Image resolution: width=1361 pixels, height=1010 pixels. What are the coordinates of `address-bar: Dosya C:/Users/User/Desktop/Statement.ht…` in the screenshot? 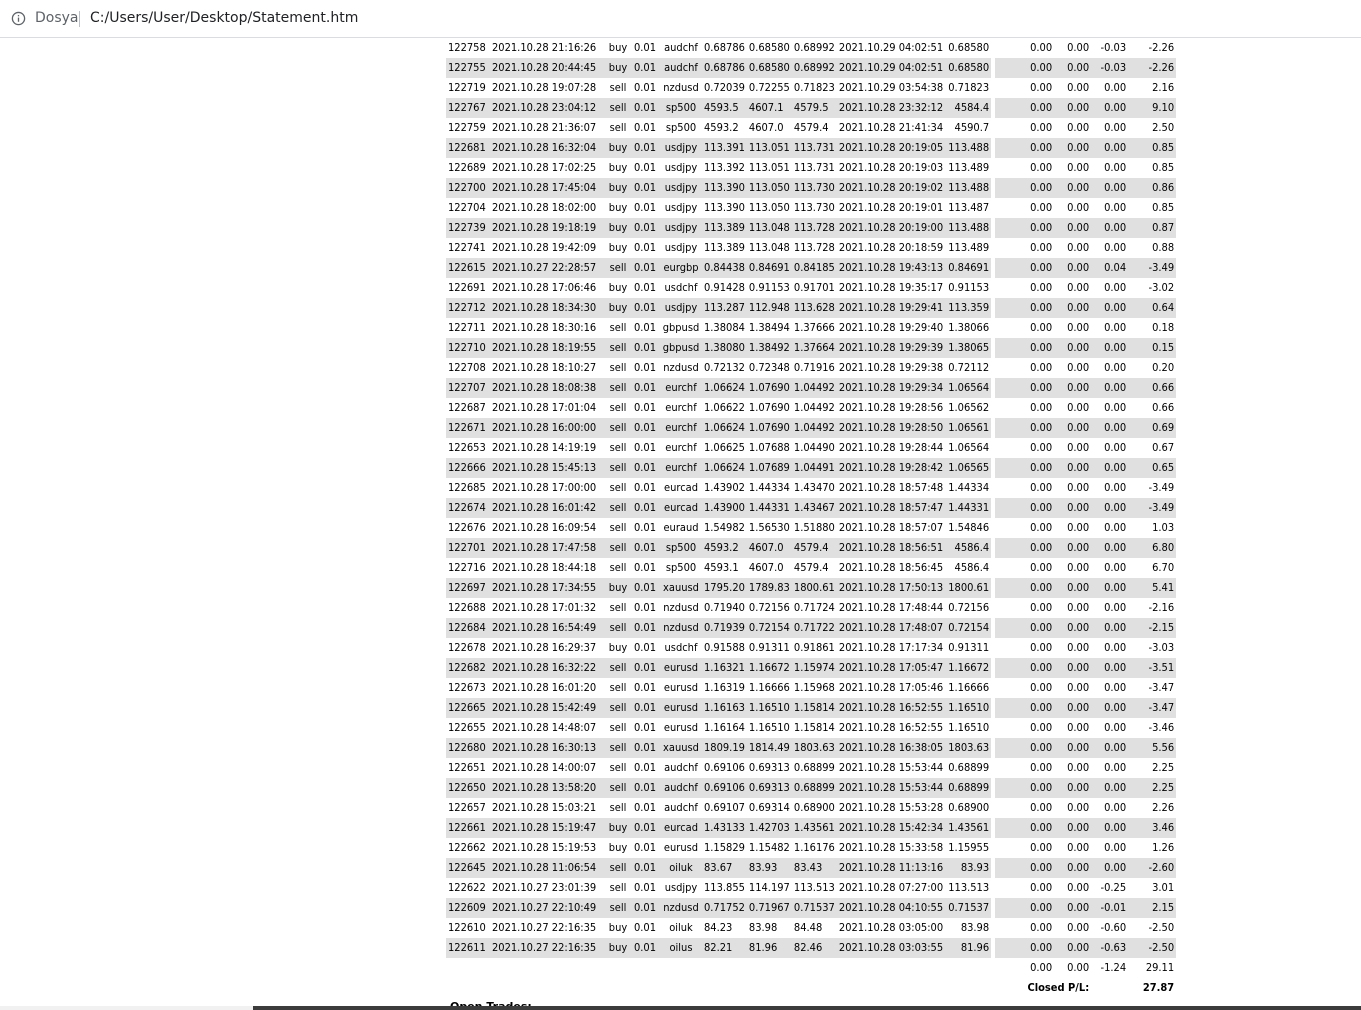 It's located at (680, 19).